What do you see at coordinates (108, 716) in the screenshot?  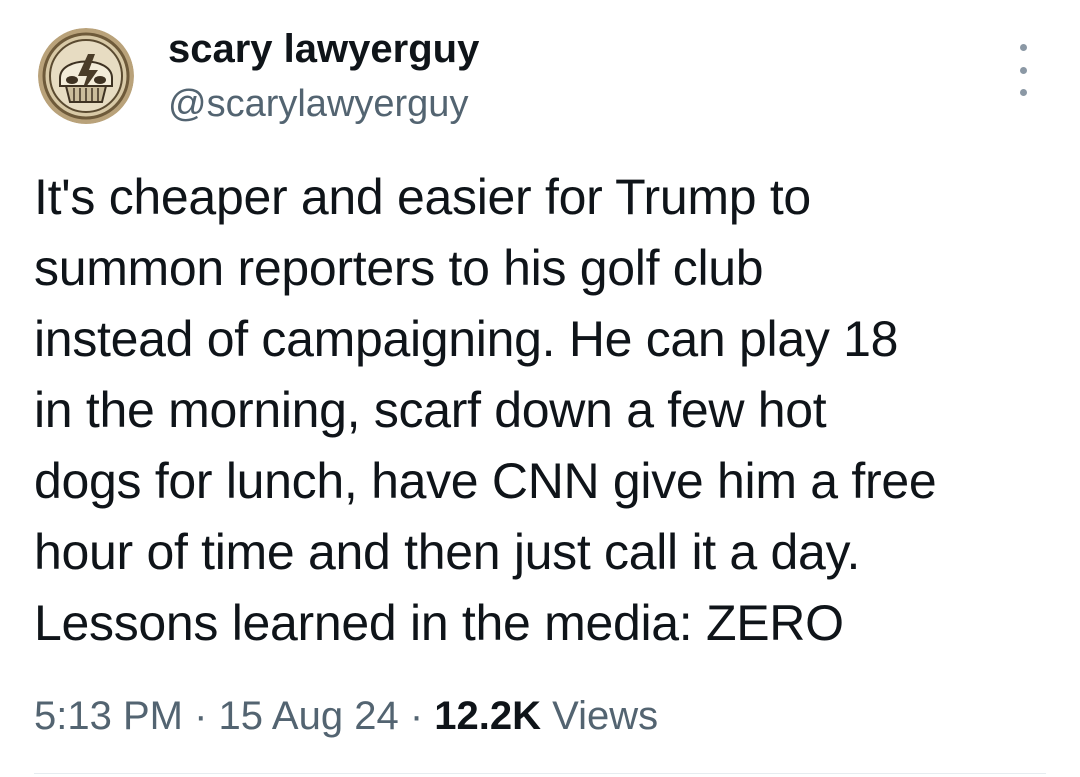 I see `tweet-time: 5:13 PM` at bounding box center [108, 716].